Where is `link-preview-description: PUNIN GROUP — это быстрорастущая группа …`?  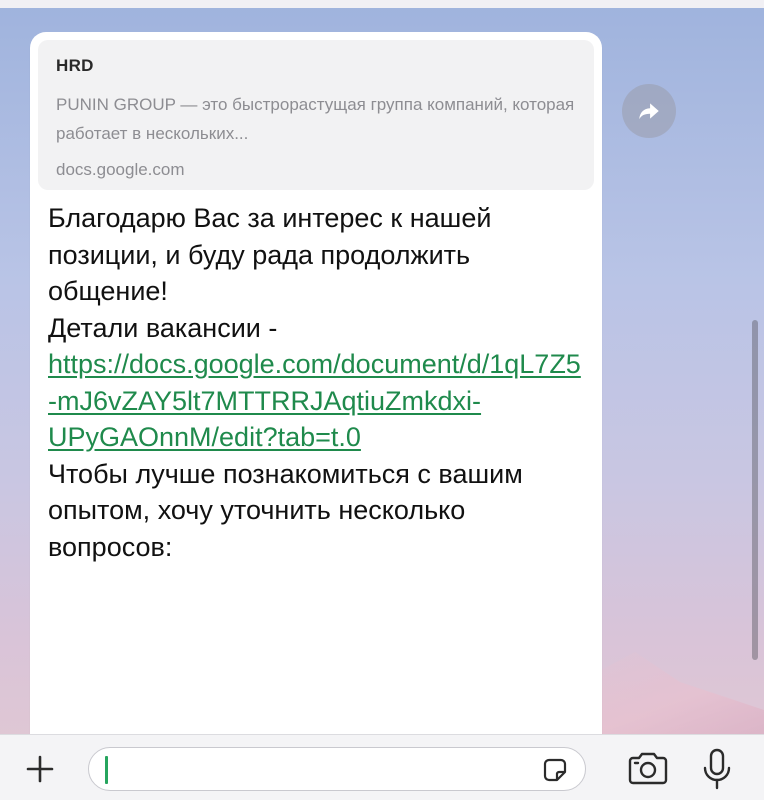
link-preview-description: PUNIN GROUP — это быстрорастущая группа … is located at coordinates (315, 119).